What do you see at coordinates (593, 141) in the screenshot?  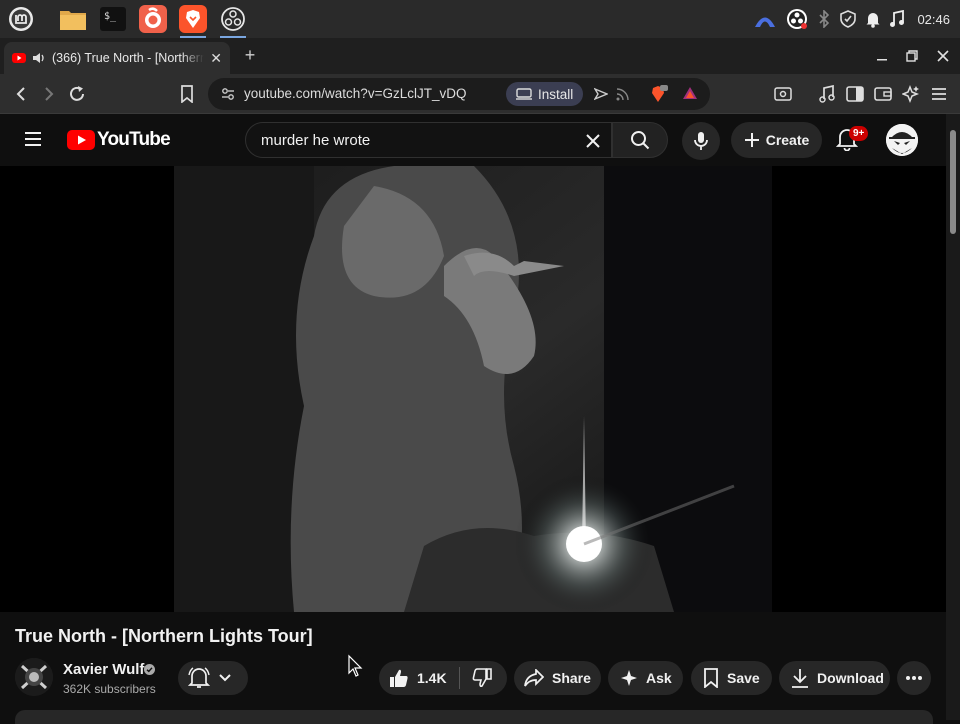 I see `clear-search-icon` at bounding box center [593, 141].